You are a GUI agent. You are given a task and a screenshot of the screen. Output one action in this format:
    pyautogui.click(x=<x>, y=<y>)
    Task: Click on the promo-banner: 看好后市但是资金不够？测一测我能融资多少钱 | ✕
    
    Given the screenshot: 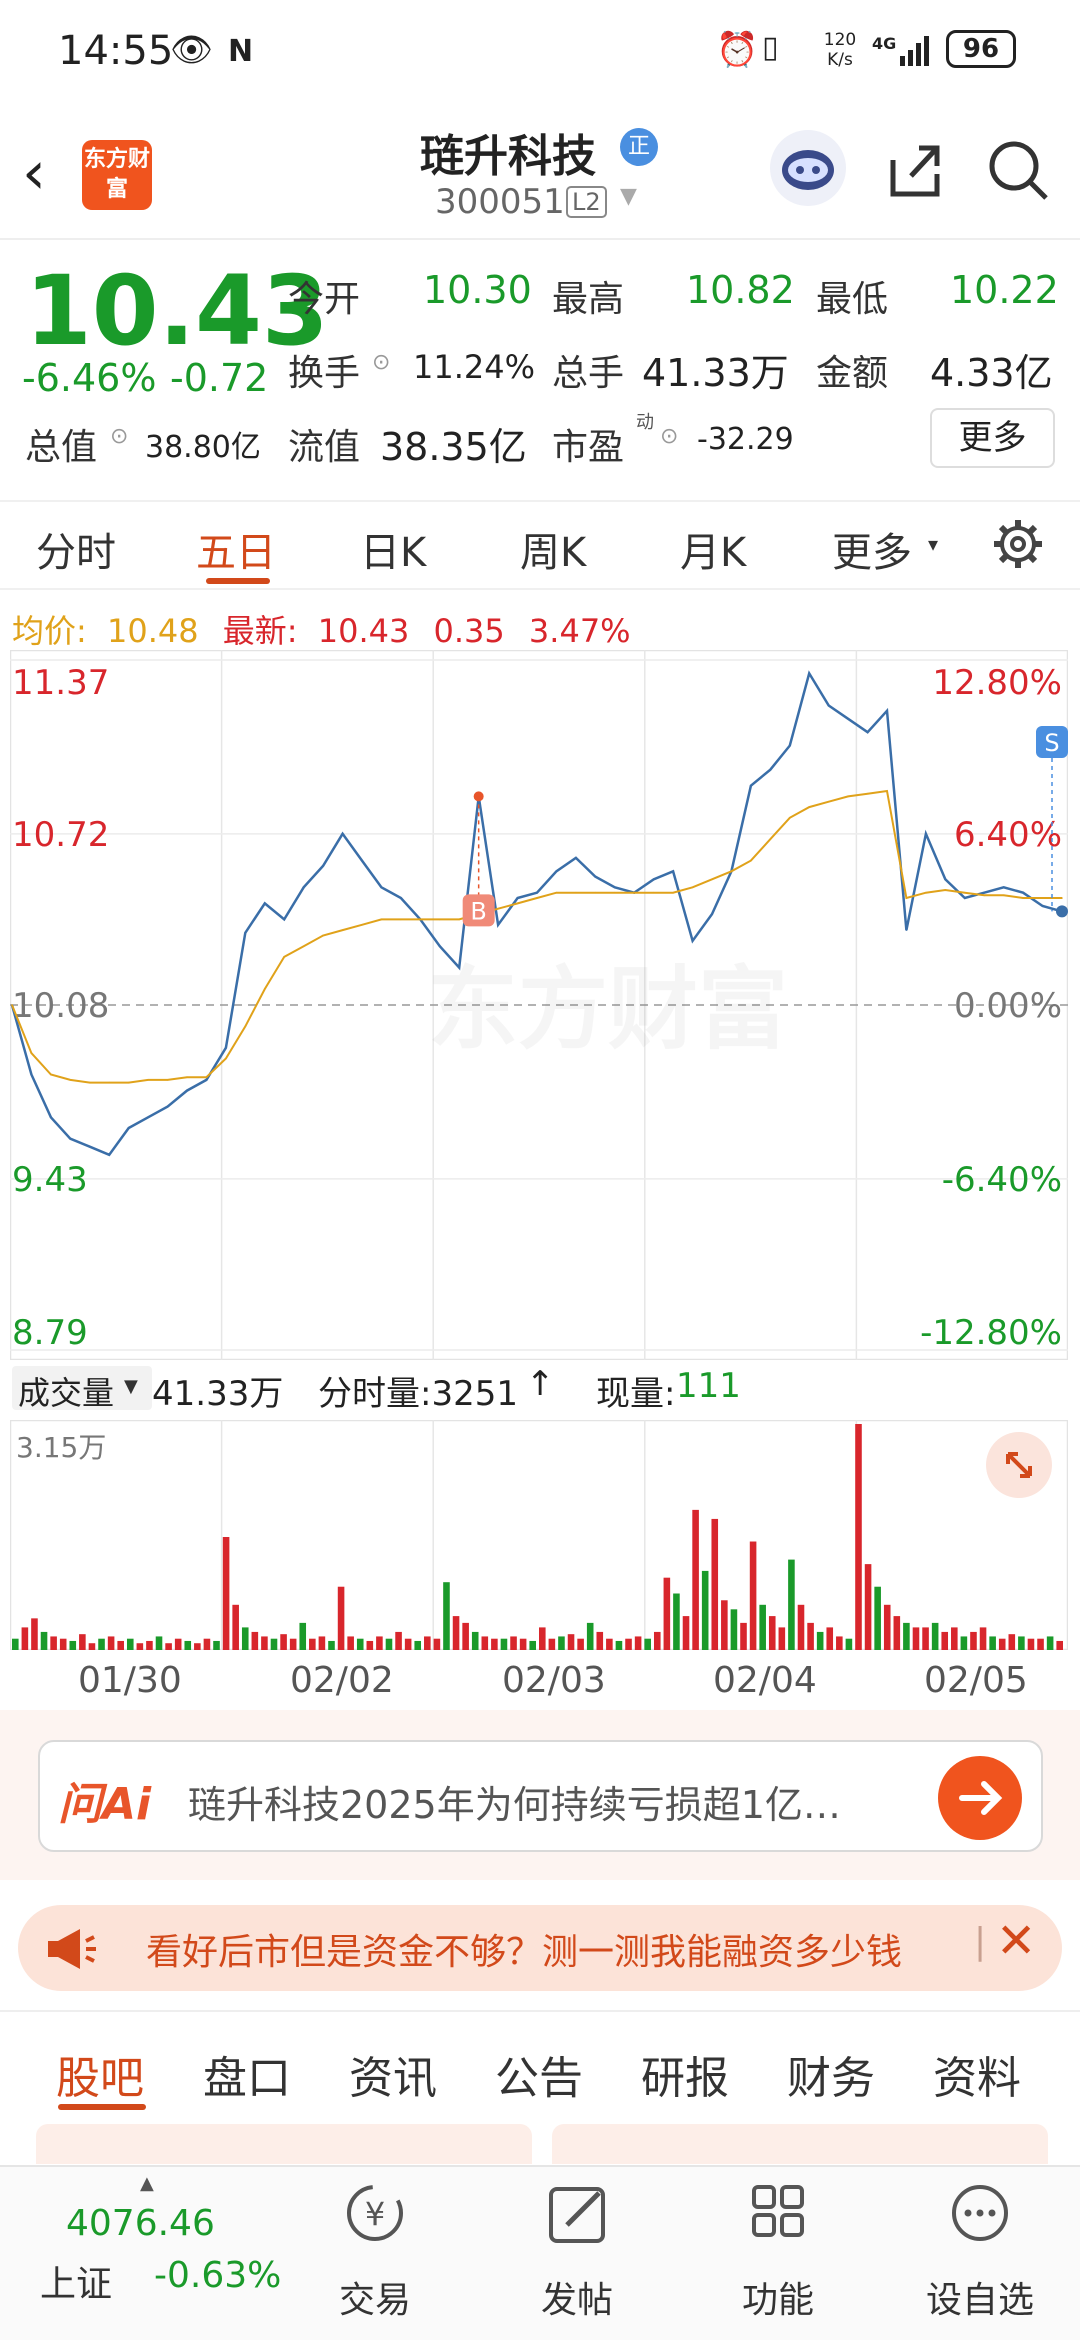 What is the action you would take?
    pyautogui.click(x=540, y=1948)
    